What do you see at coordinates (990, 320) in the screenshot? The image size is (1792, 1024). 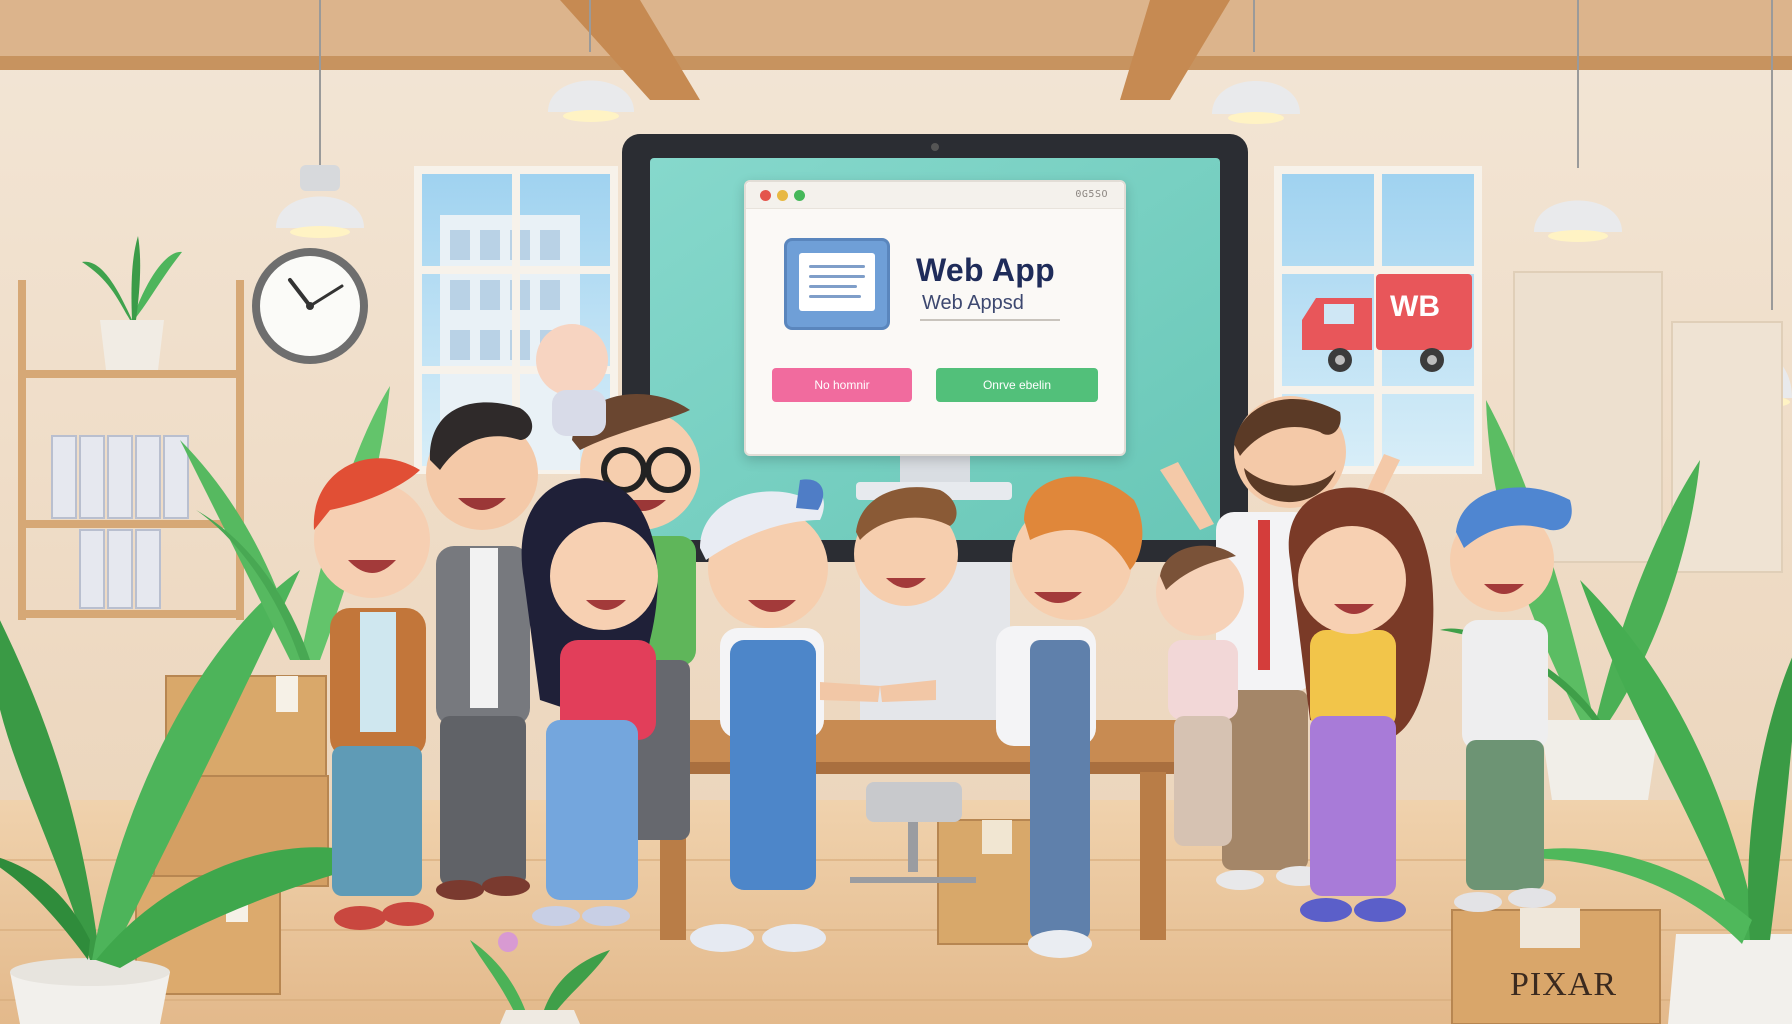 I see `divider` at bounding box center [990, 320].